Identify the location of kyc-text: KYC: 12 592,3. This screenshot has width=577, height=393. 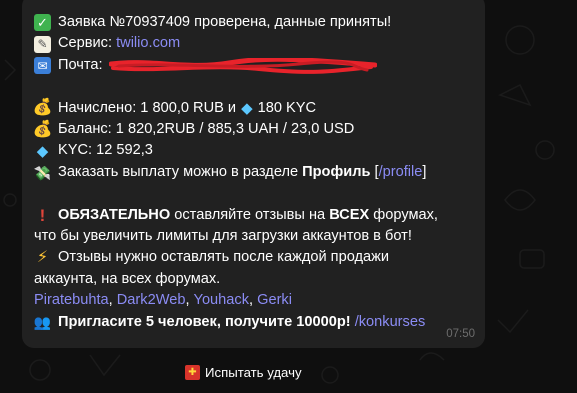
(105, 150).